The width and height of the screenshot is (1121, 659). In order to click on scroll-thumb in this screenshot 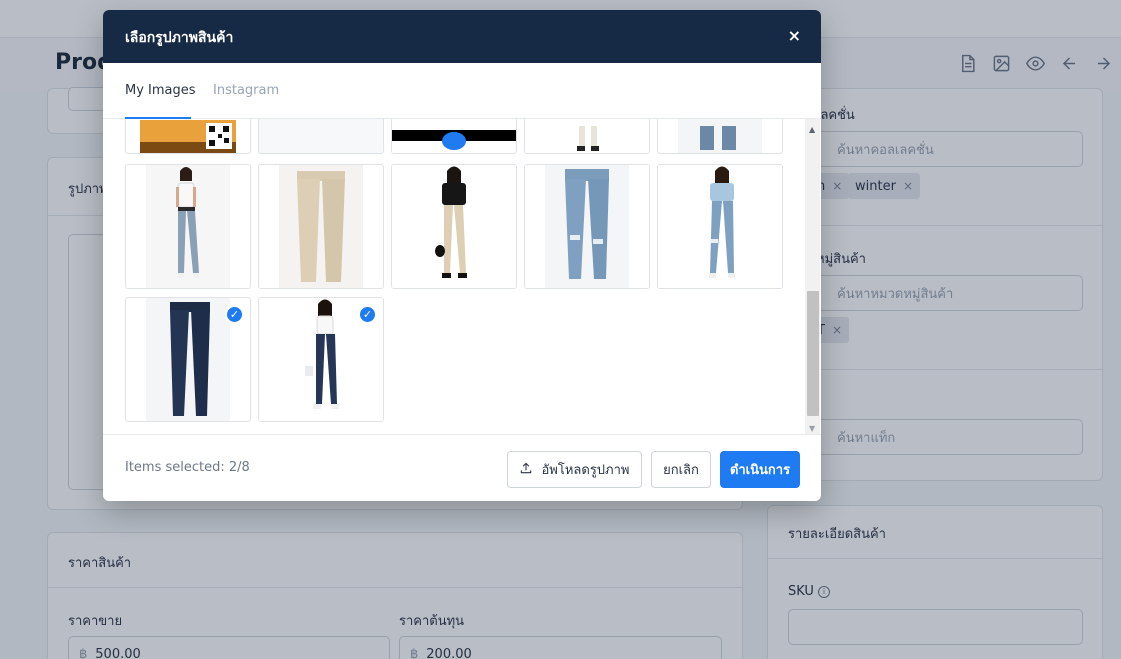, I will do `click(813, 353)`.